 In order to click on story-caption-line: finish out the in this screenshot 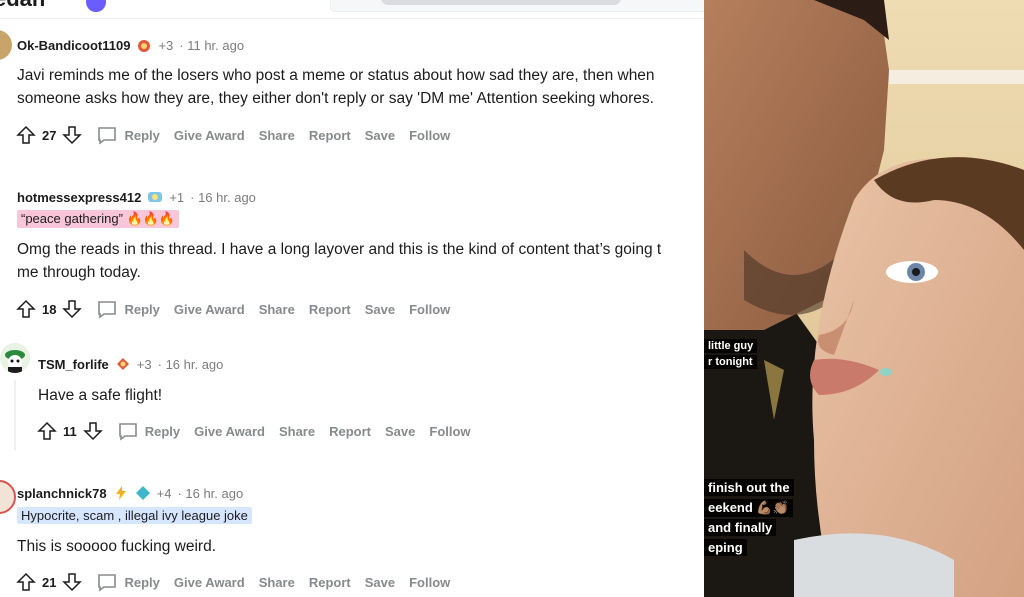, I will do `click(749, 487)`.